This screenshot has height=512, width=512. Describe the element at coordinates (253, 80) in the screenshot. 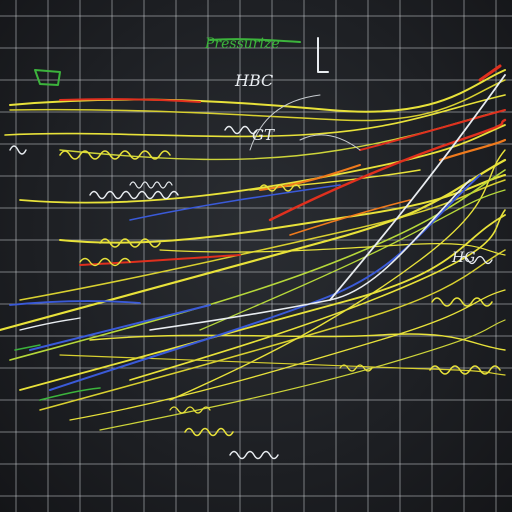

I see `top-mark: HBC` at that location.